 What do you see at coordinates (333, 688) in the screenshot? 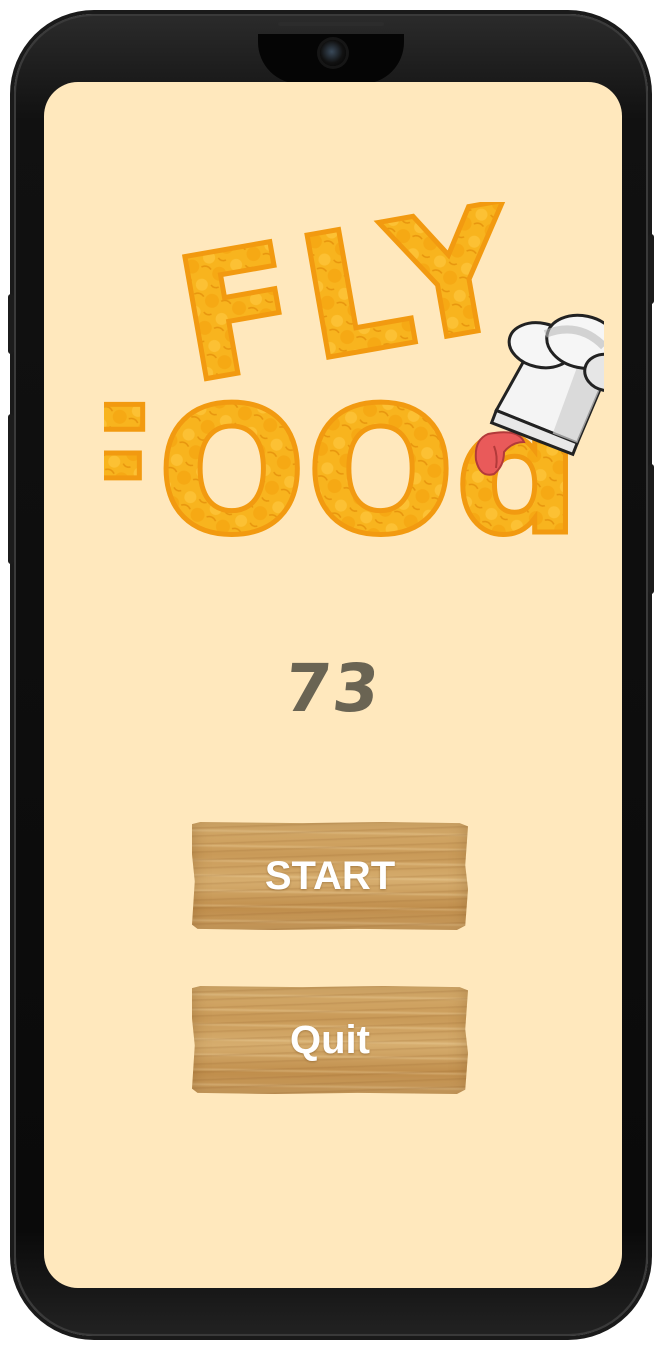
I see `score-display: 73` at bounding box center [333, 688].